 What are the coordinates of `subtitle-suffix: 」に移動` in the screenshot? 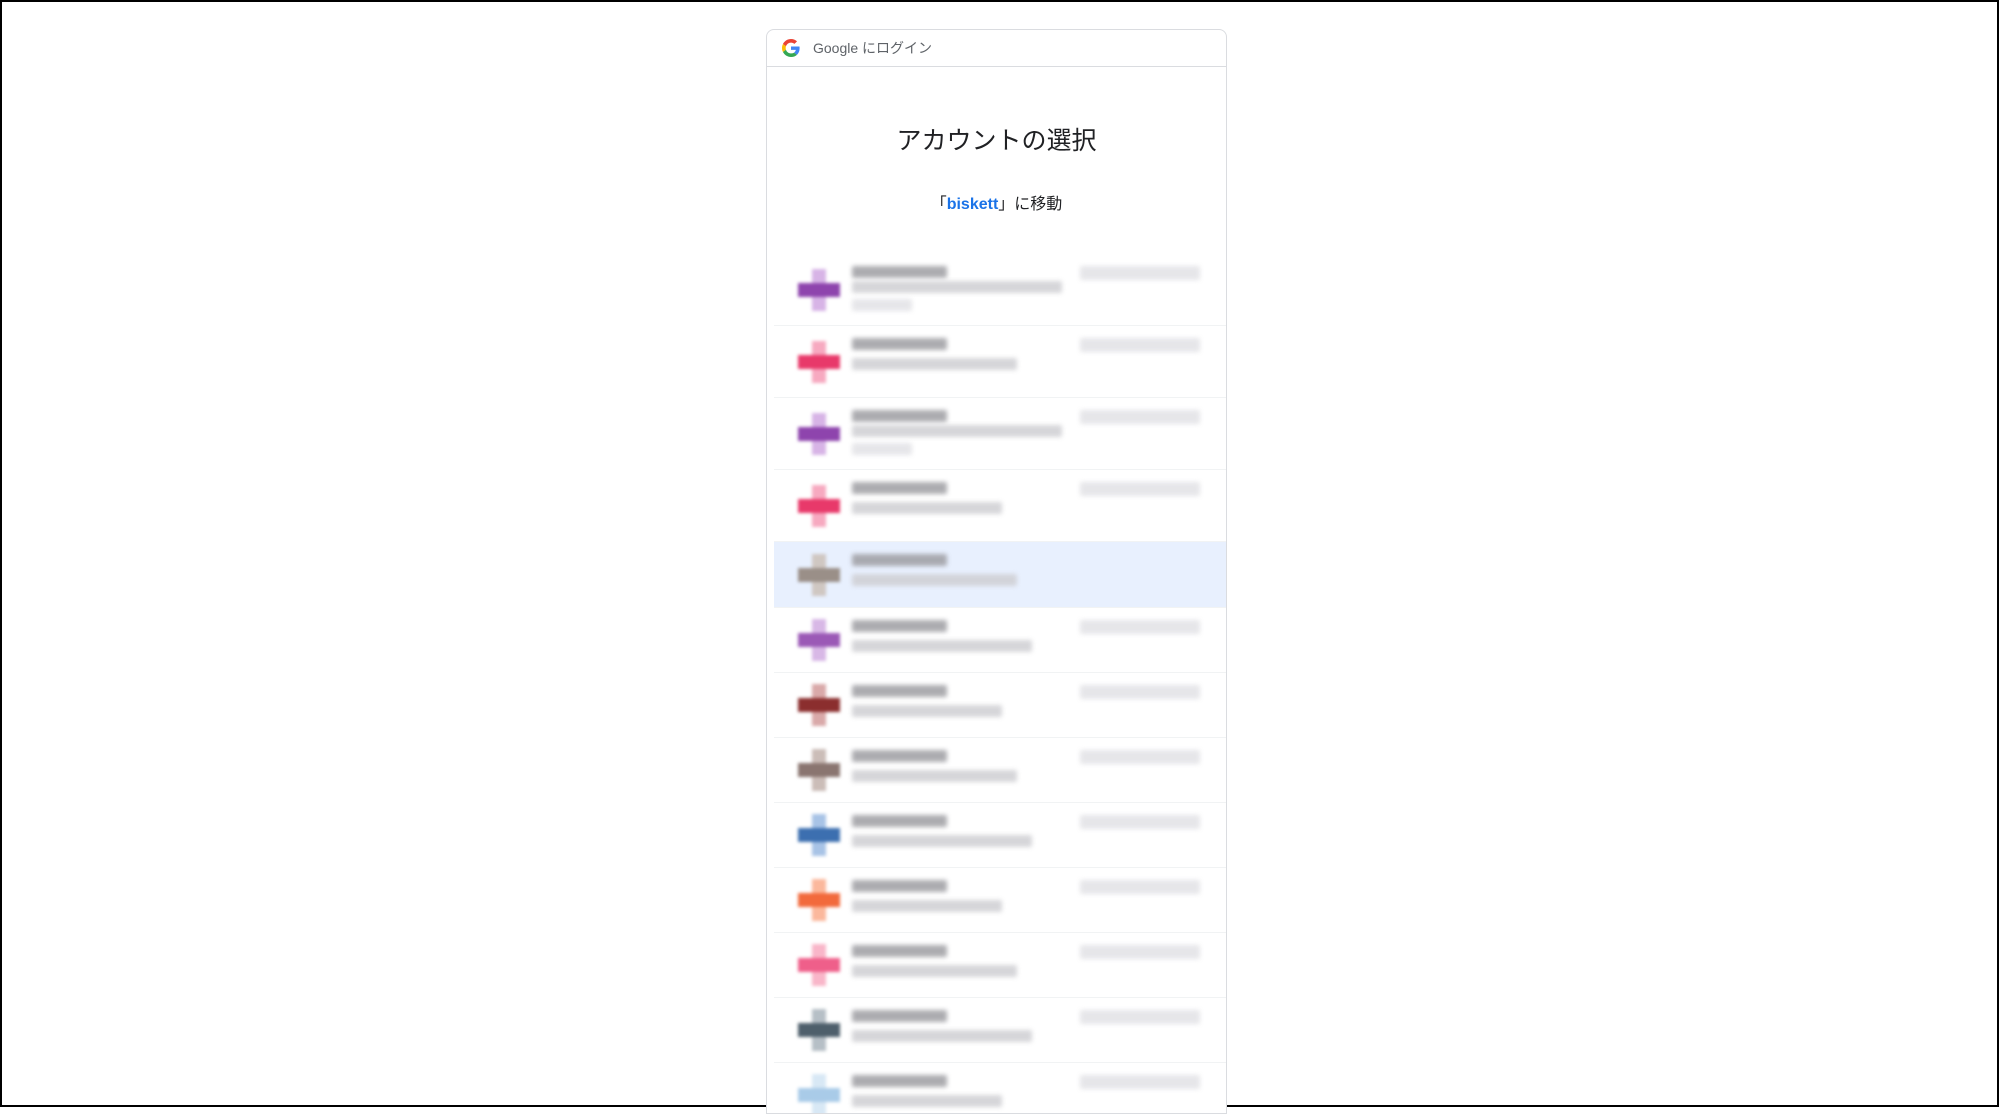 It's located at (1030, 204).